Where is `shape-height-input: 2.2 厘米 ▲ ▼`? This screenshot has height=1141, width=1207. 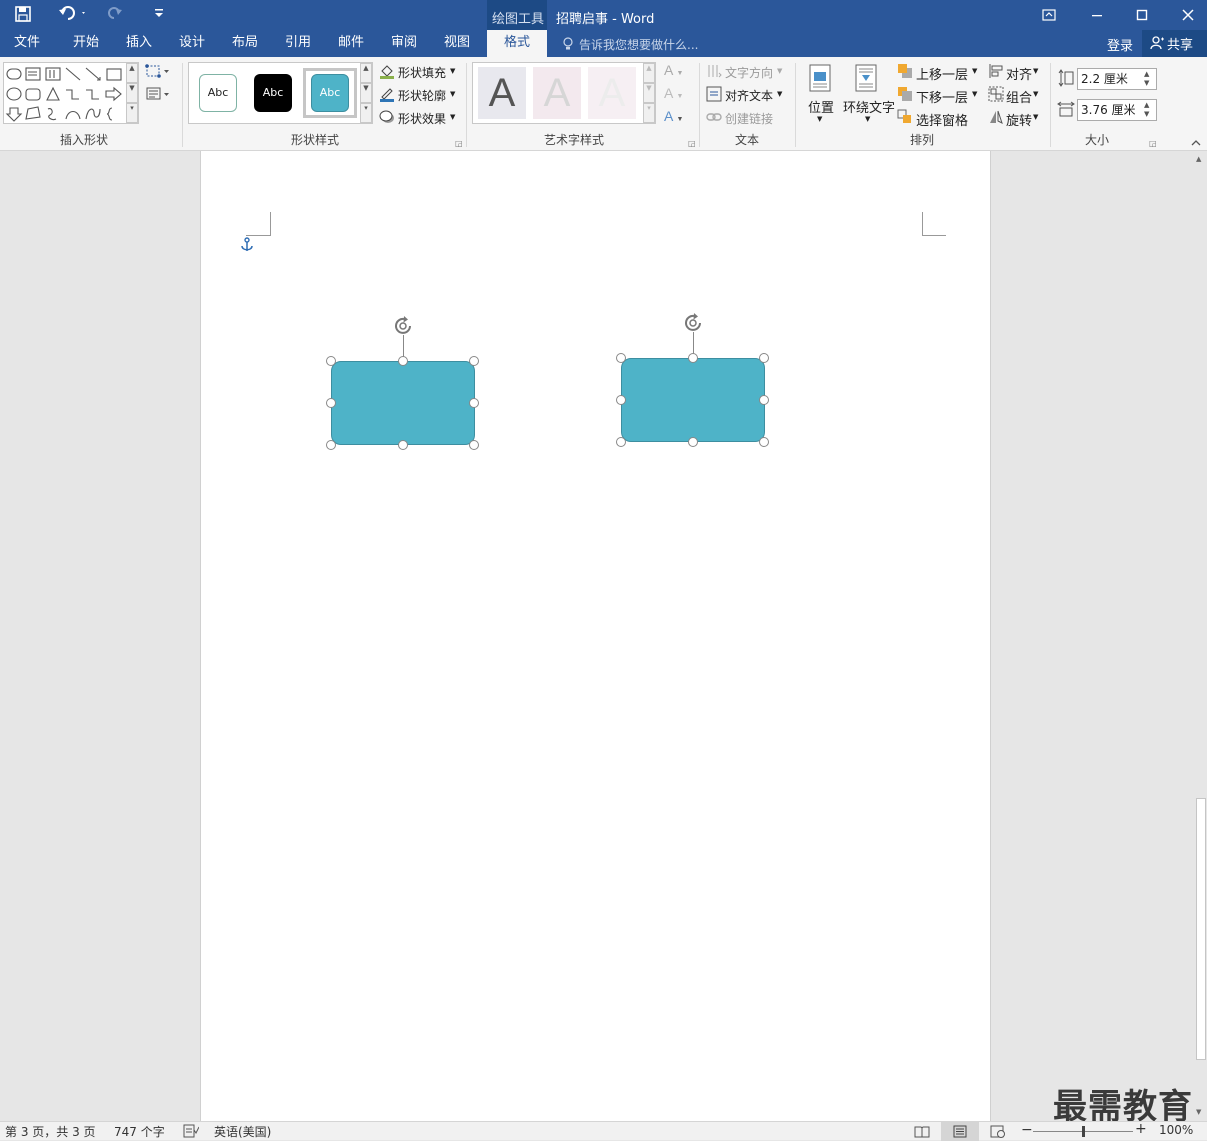
shape-height-input: 2.2 厘米 ▲ ▼ is located at coordinates (1117, 79).